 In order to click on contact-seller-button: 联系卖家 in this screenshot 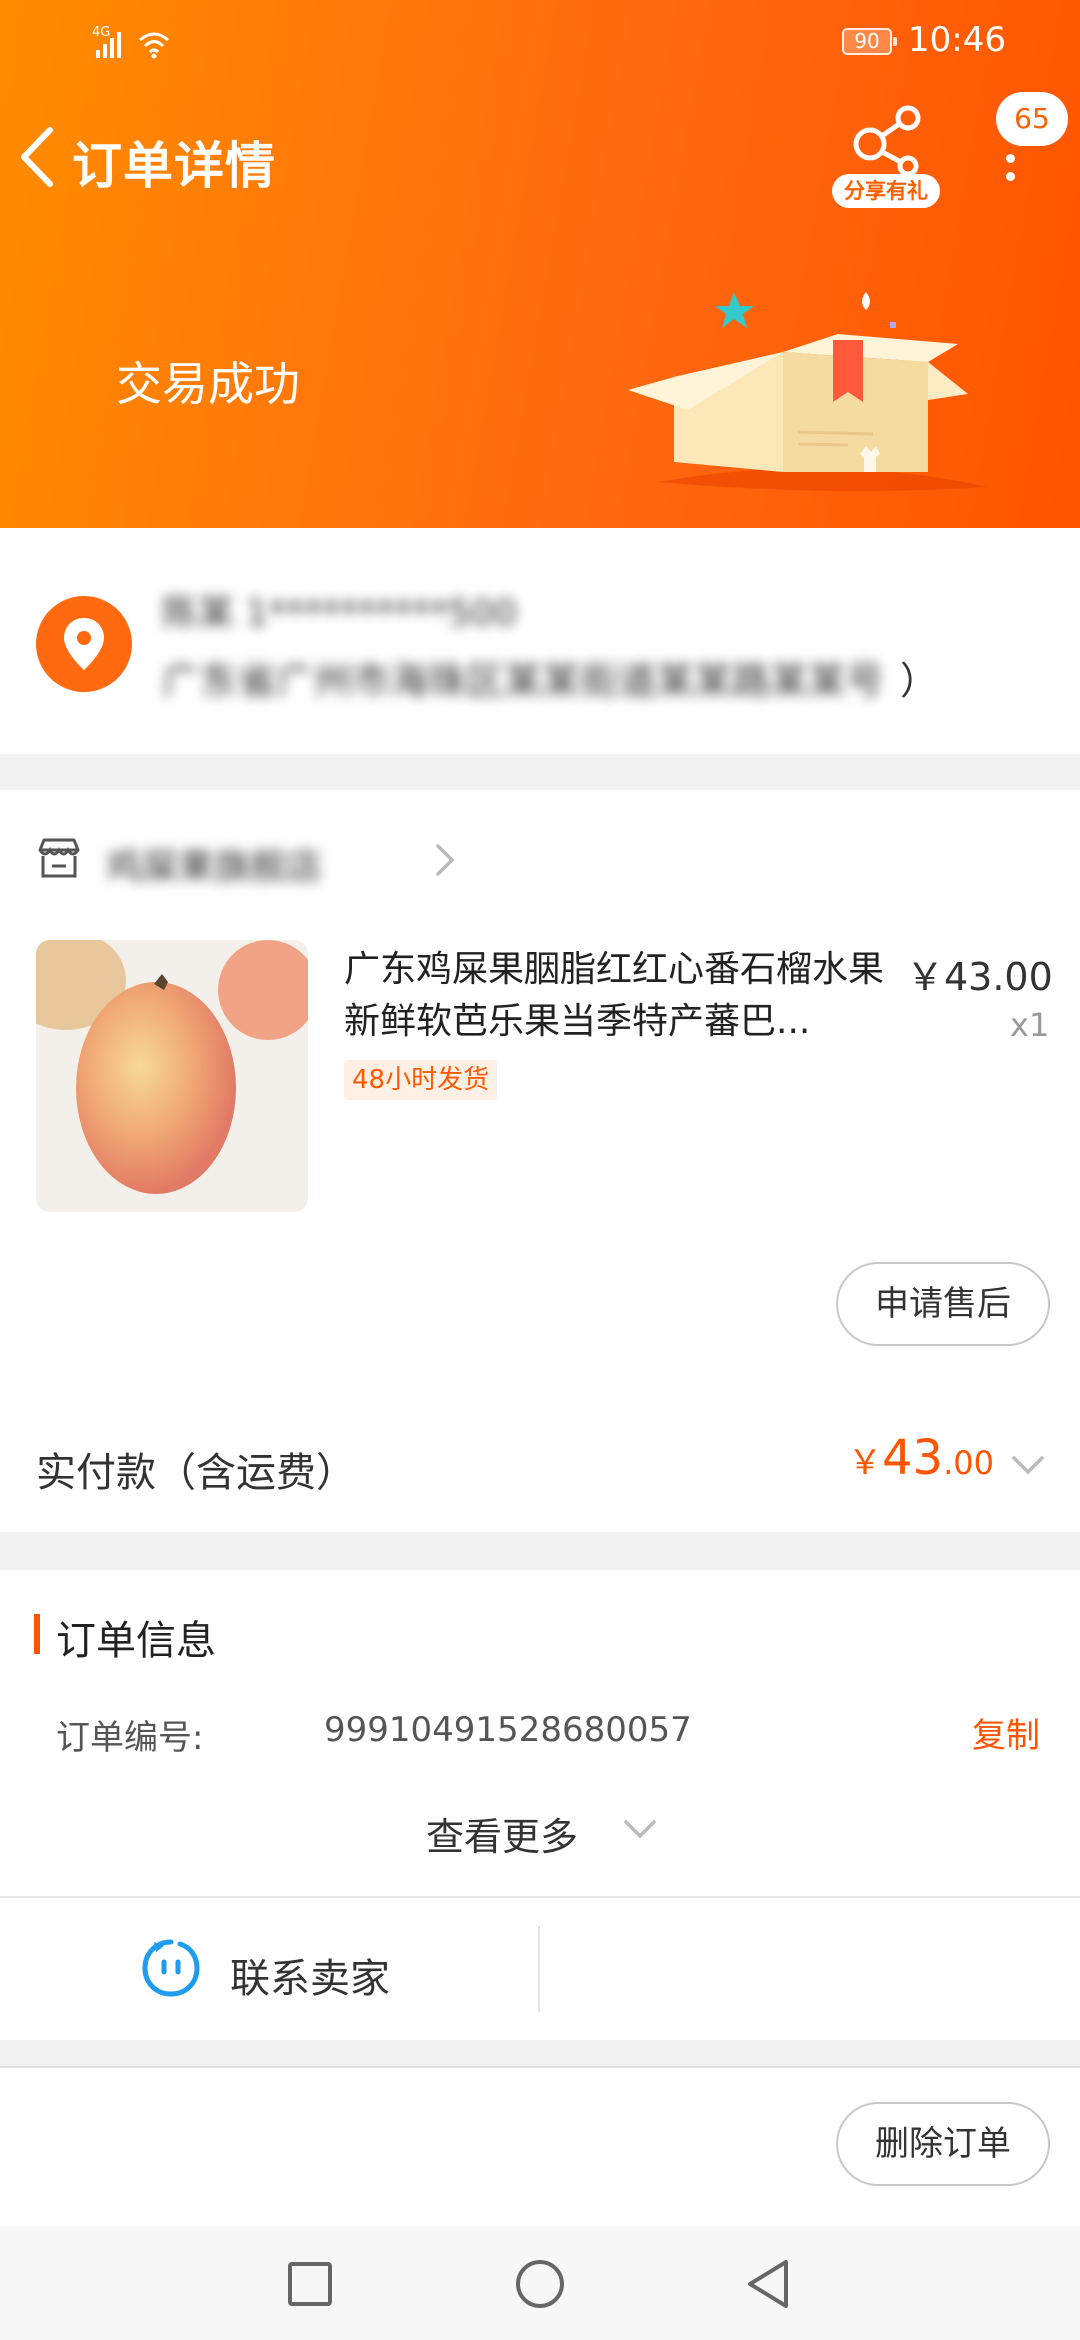, I will do `click(310, 1975)`.